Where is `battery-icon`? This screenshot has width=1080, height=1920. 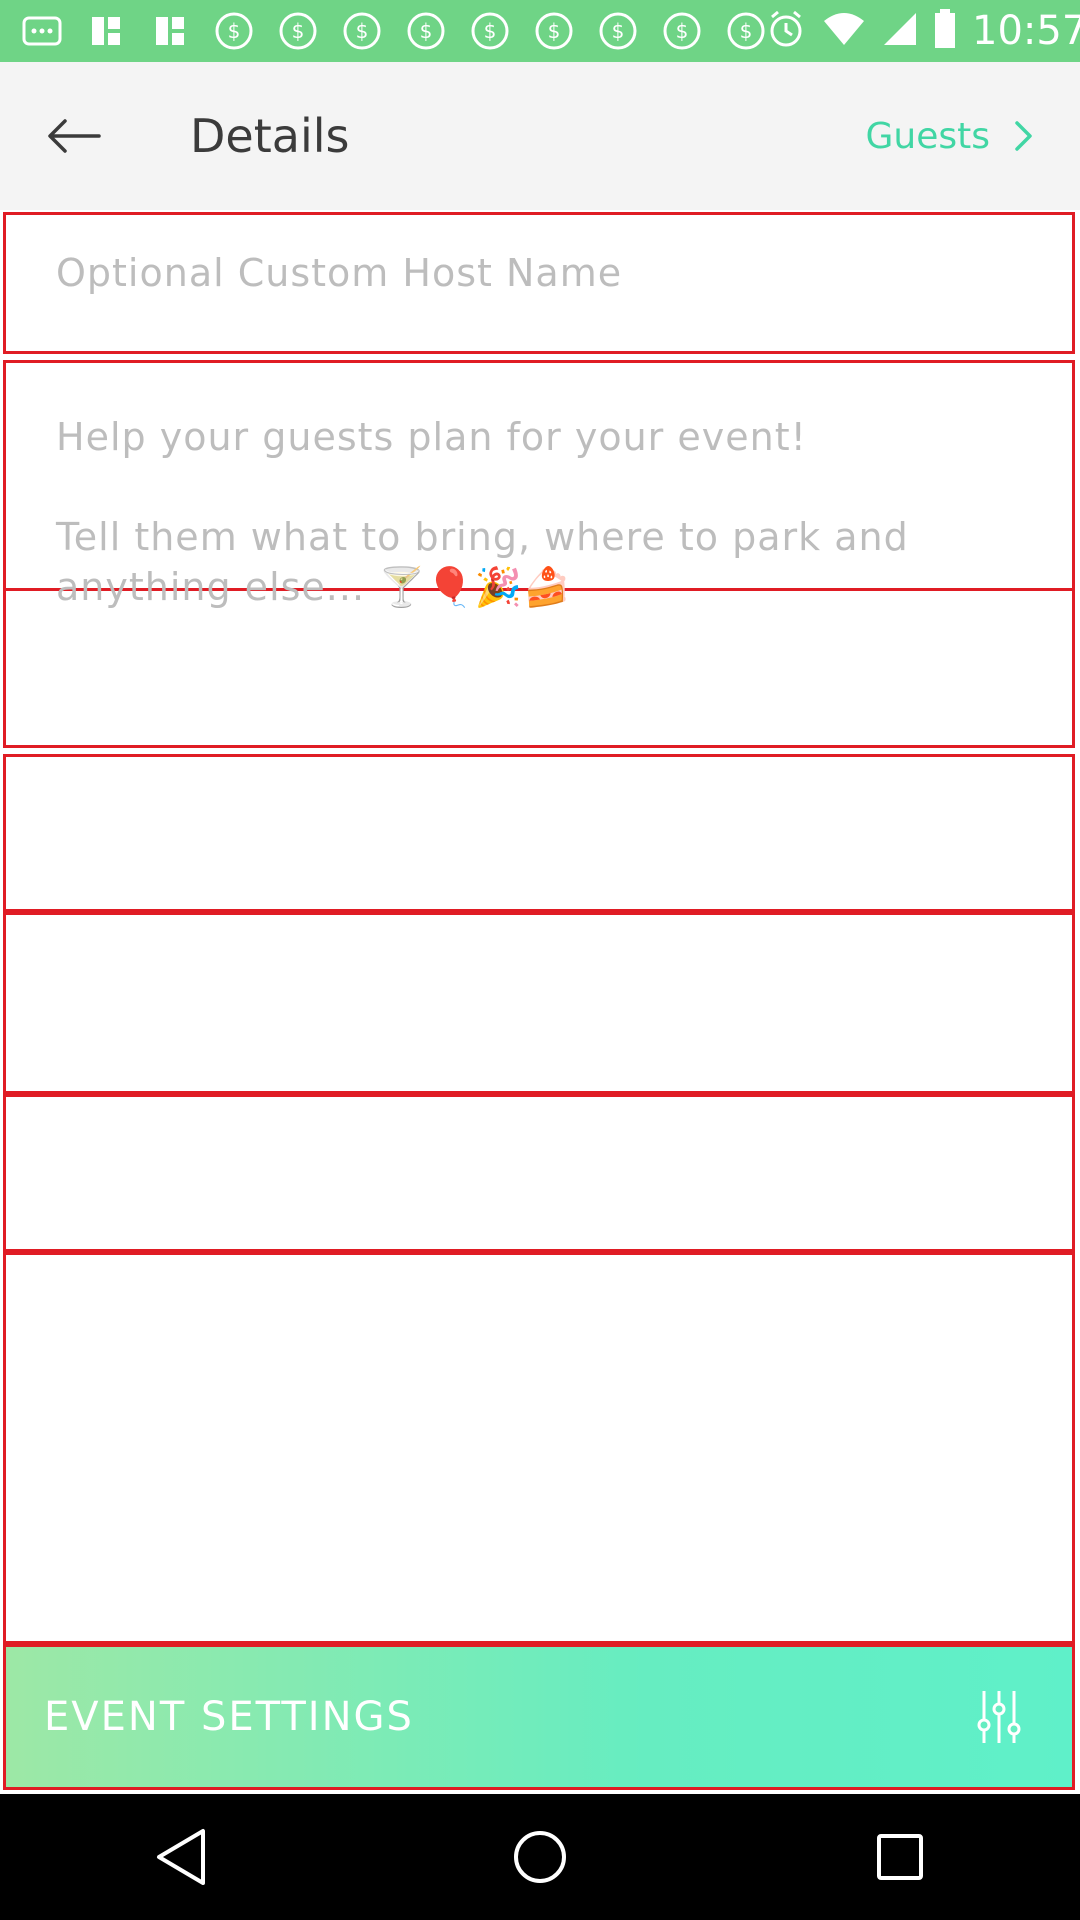 battery-icon is located at coordinates (945, 31).